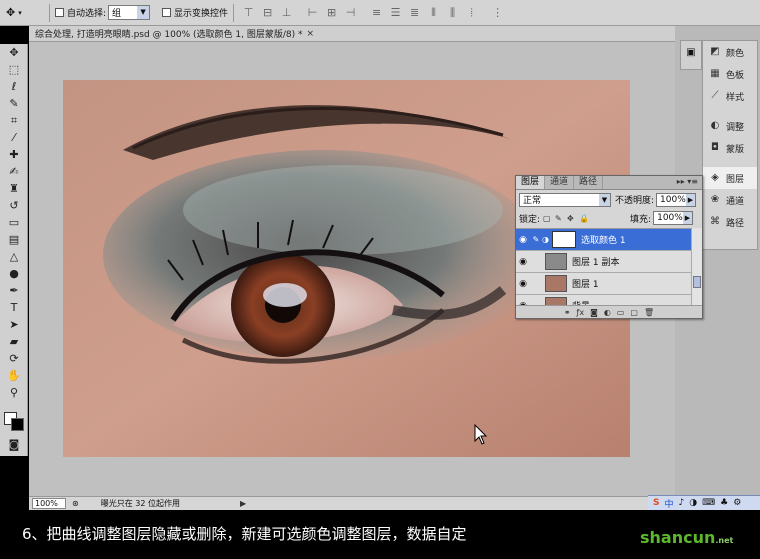  Describe the element at coordinates (724, 503) in the screenshot. I see `tray-icon: ♣` at that location.